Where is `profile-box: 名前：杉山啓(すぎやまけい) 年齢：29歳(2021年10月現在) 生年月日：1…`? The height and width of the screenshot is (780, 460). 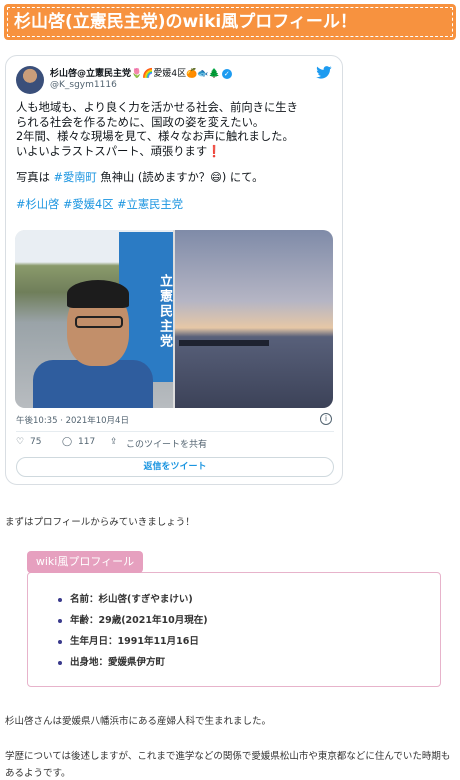 profile-box: 名前：杉山啓(すぎやまけい) 年齢：29歳(2021年10月現在) 生年月日：1… is located at coordinates (234, 629).